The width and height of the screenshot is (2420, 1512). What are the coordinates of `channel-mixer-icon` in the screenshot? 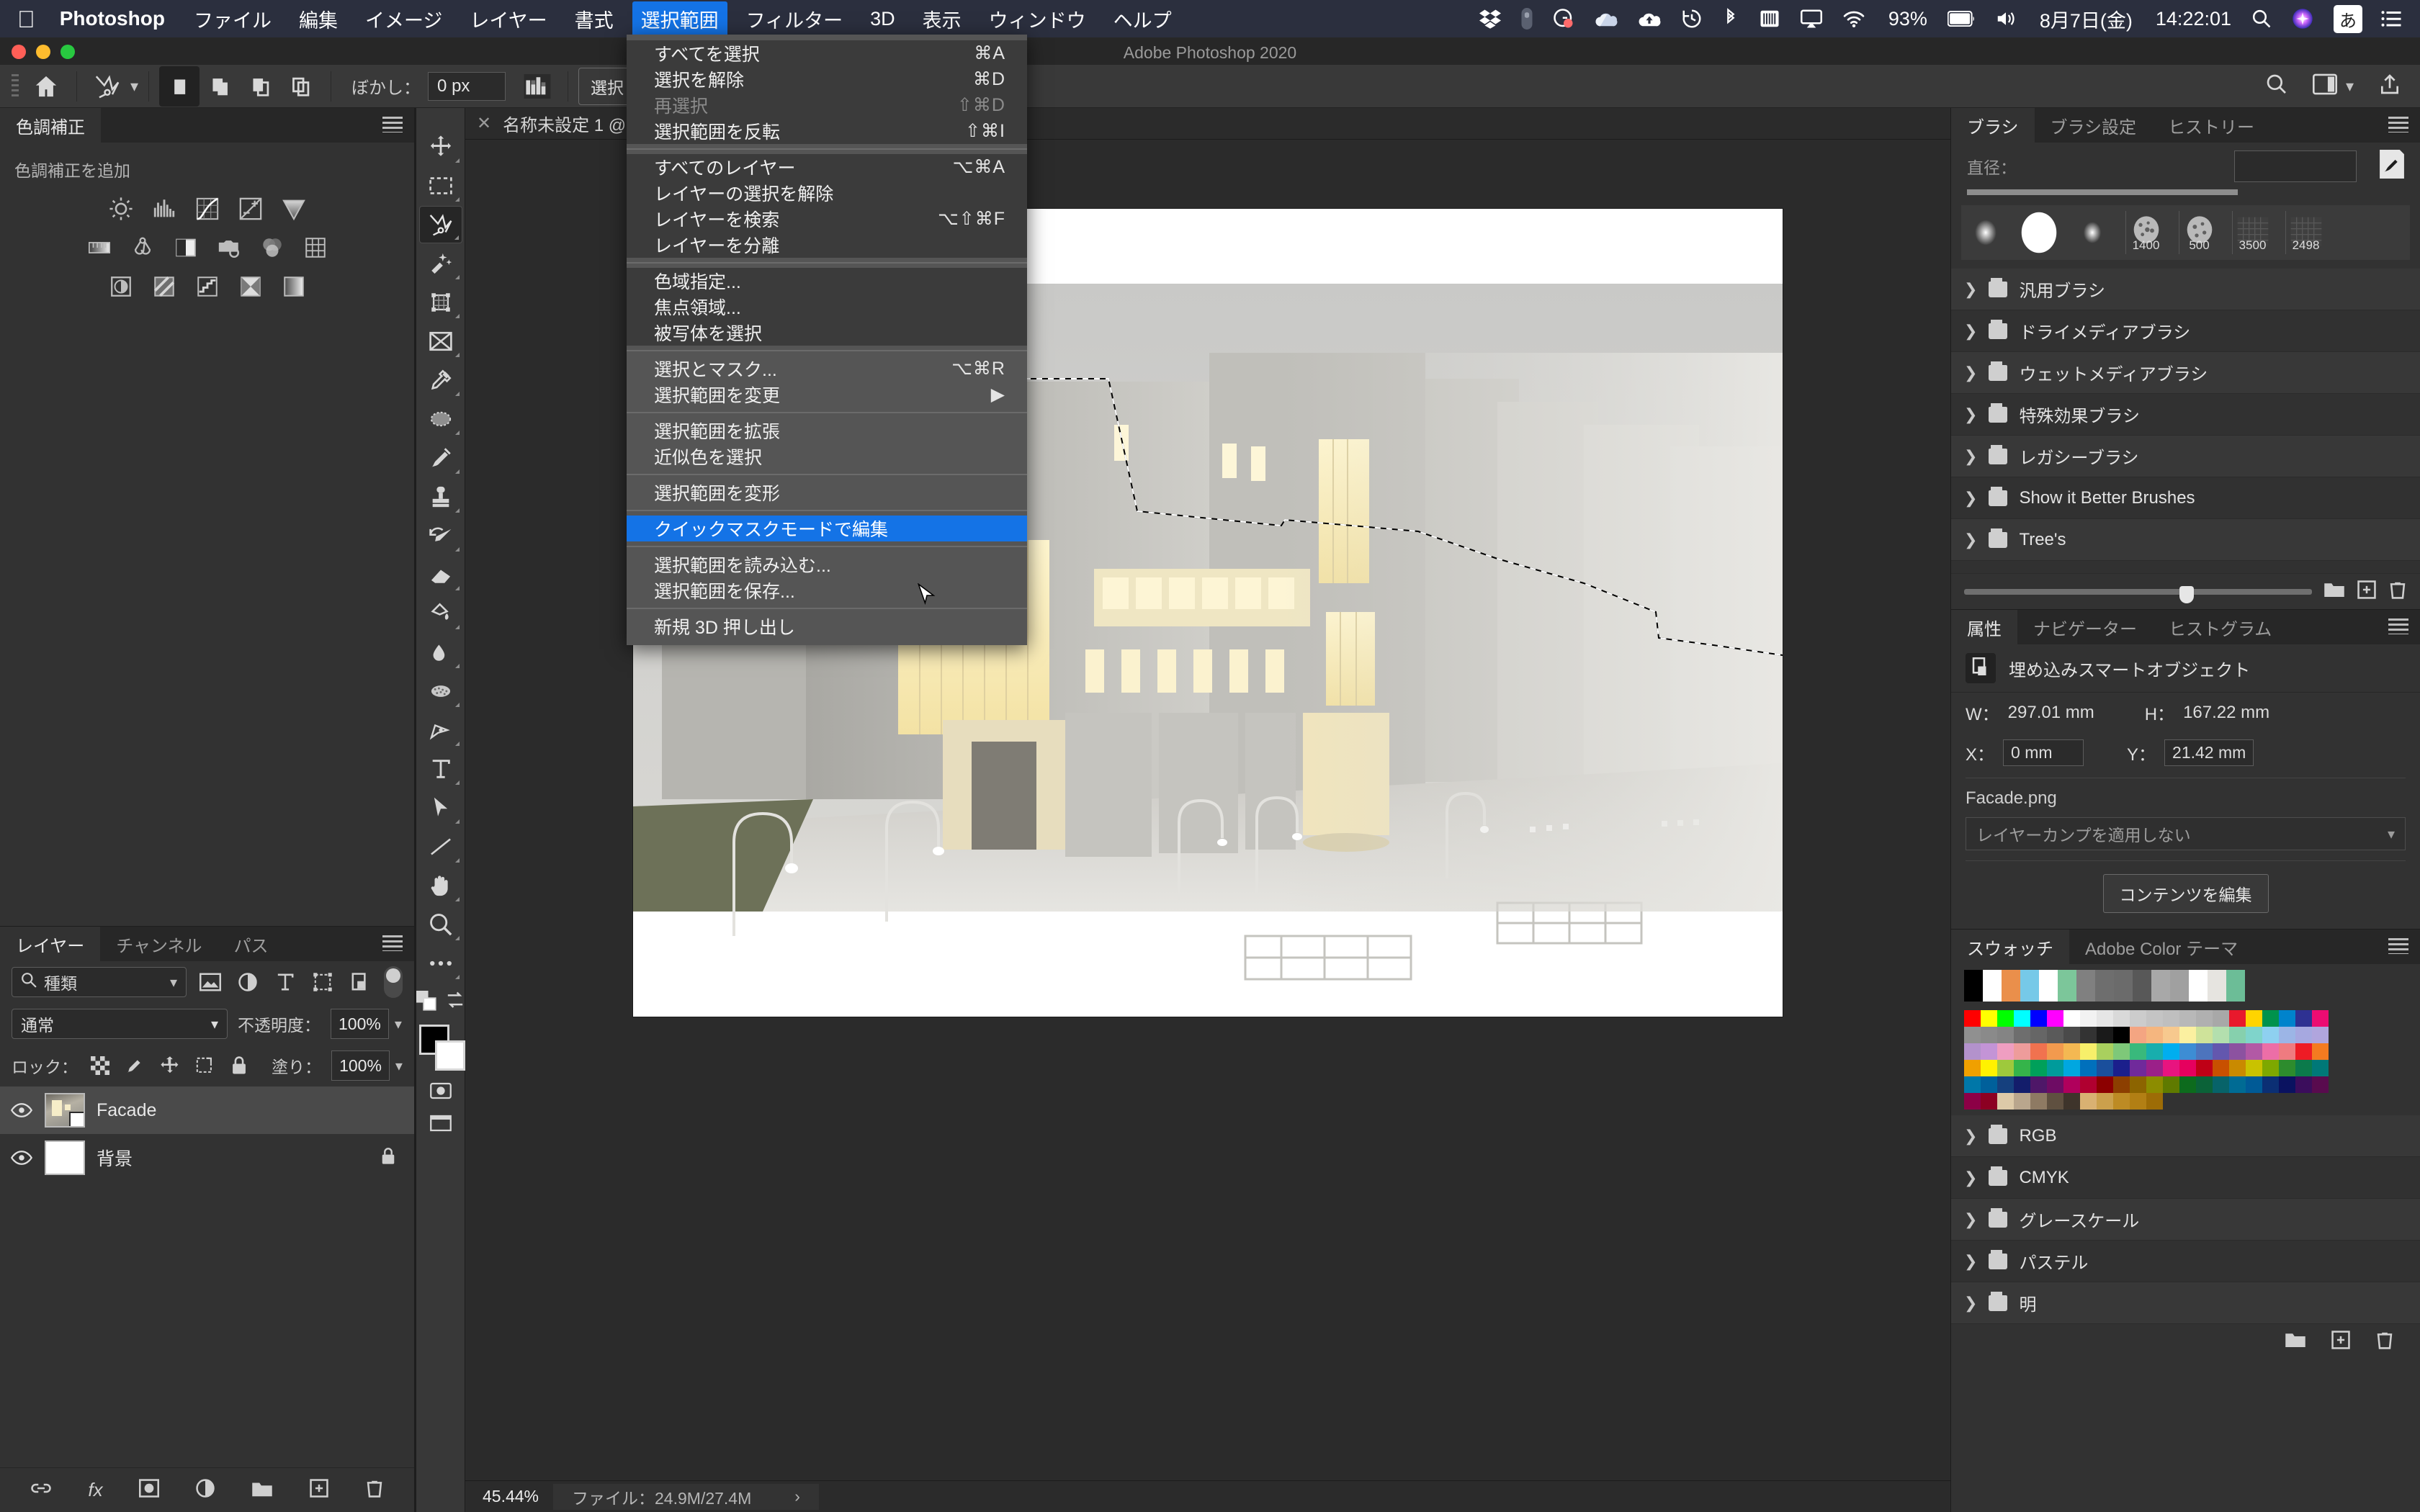 It's located at (272, 247).